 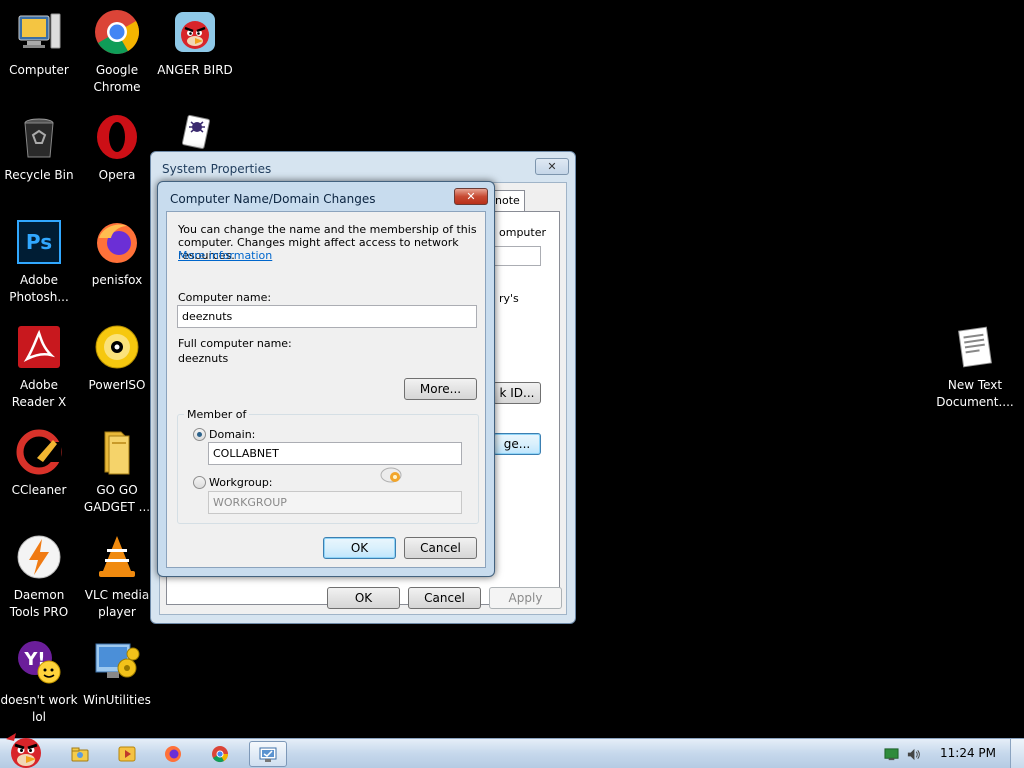 I want to click on daemon-tools-icon, so click(x=39, y=557).